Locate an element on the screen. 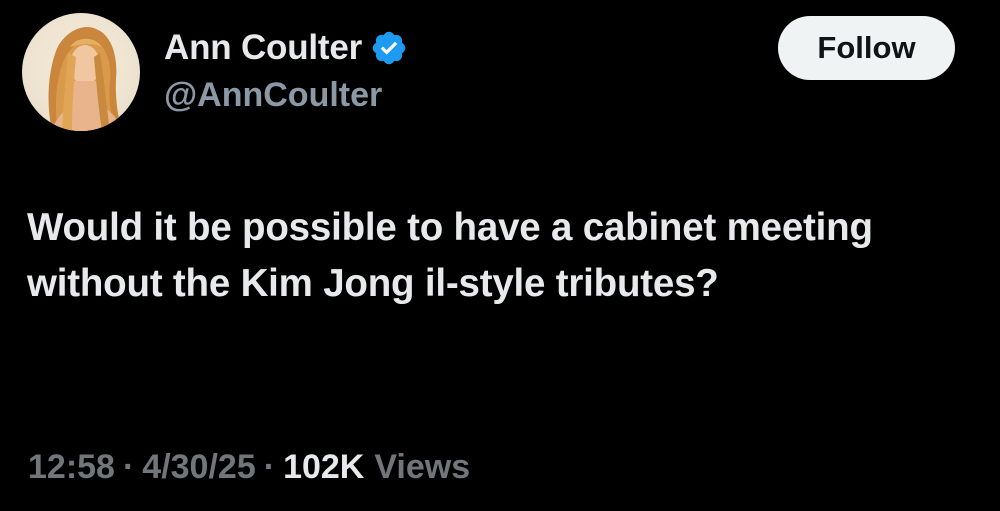  views-count: 102K is located at coordinates (323, 467).